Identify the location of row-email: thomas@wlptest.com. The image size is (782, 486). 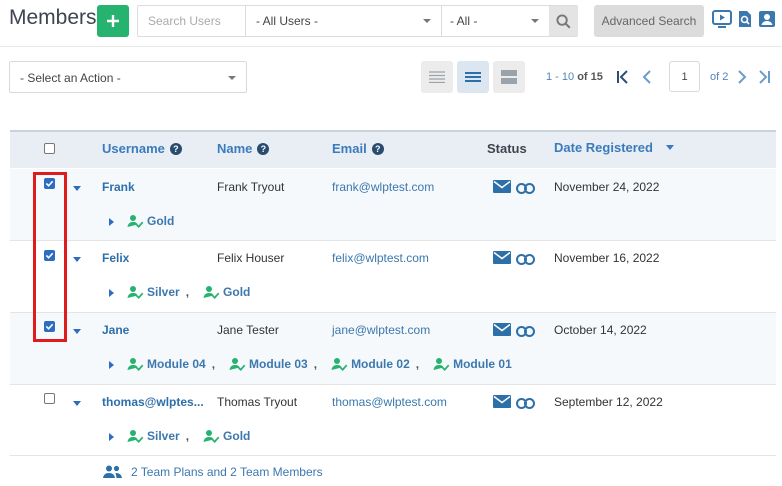
(389, 402).